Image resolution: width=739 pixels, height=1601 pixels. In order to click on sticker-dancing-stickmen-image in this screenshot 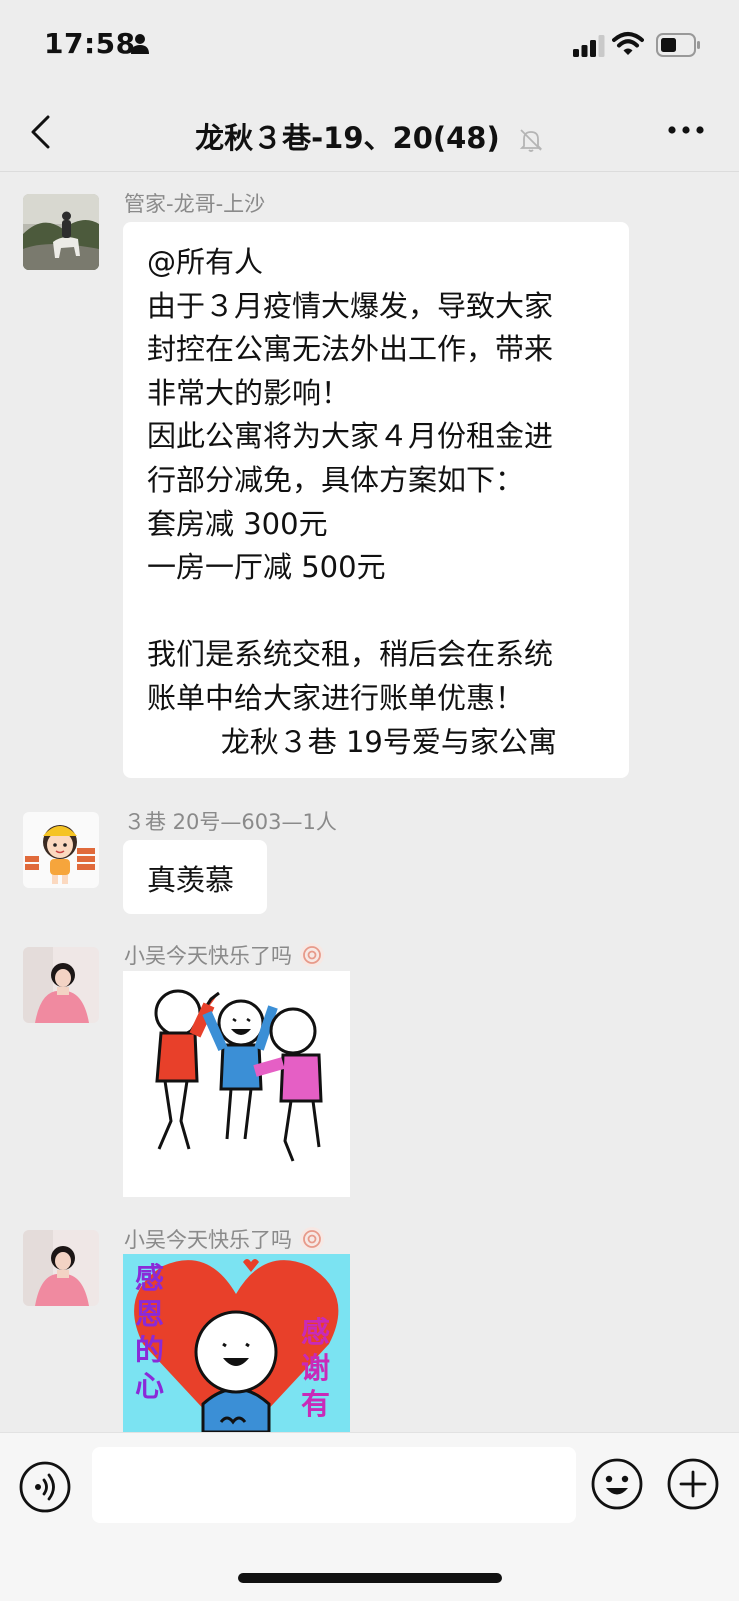, I will do `click(236, 1084)`.